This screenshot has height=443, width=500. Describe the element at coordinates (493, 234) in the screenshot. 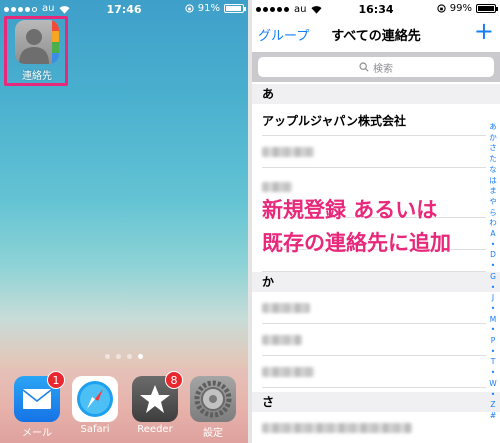

I see `index-letter: A` at that location.